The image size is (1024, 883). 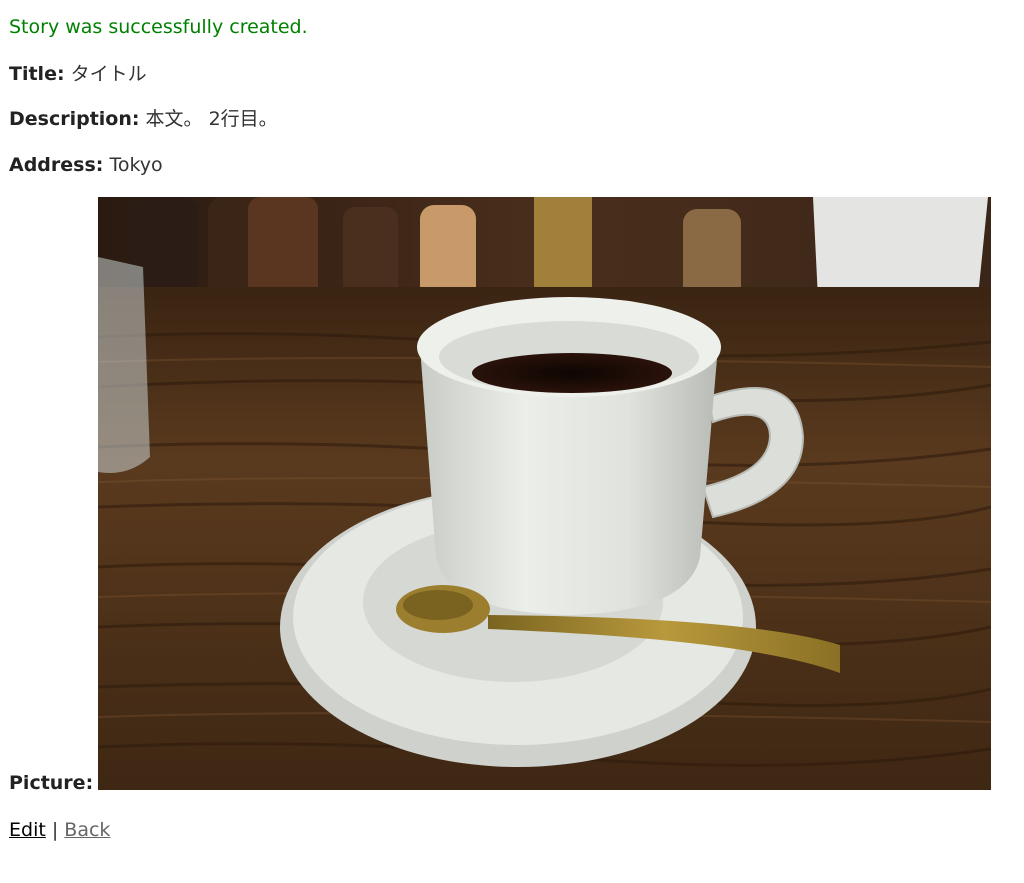 I want to click on edit-link: Edit, so click(x=27, y=830).